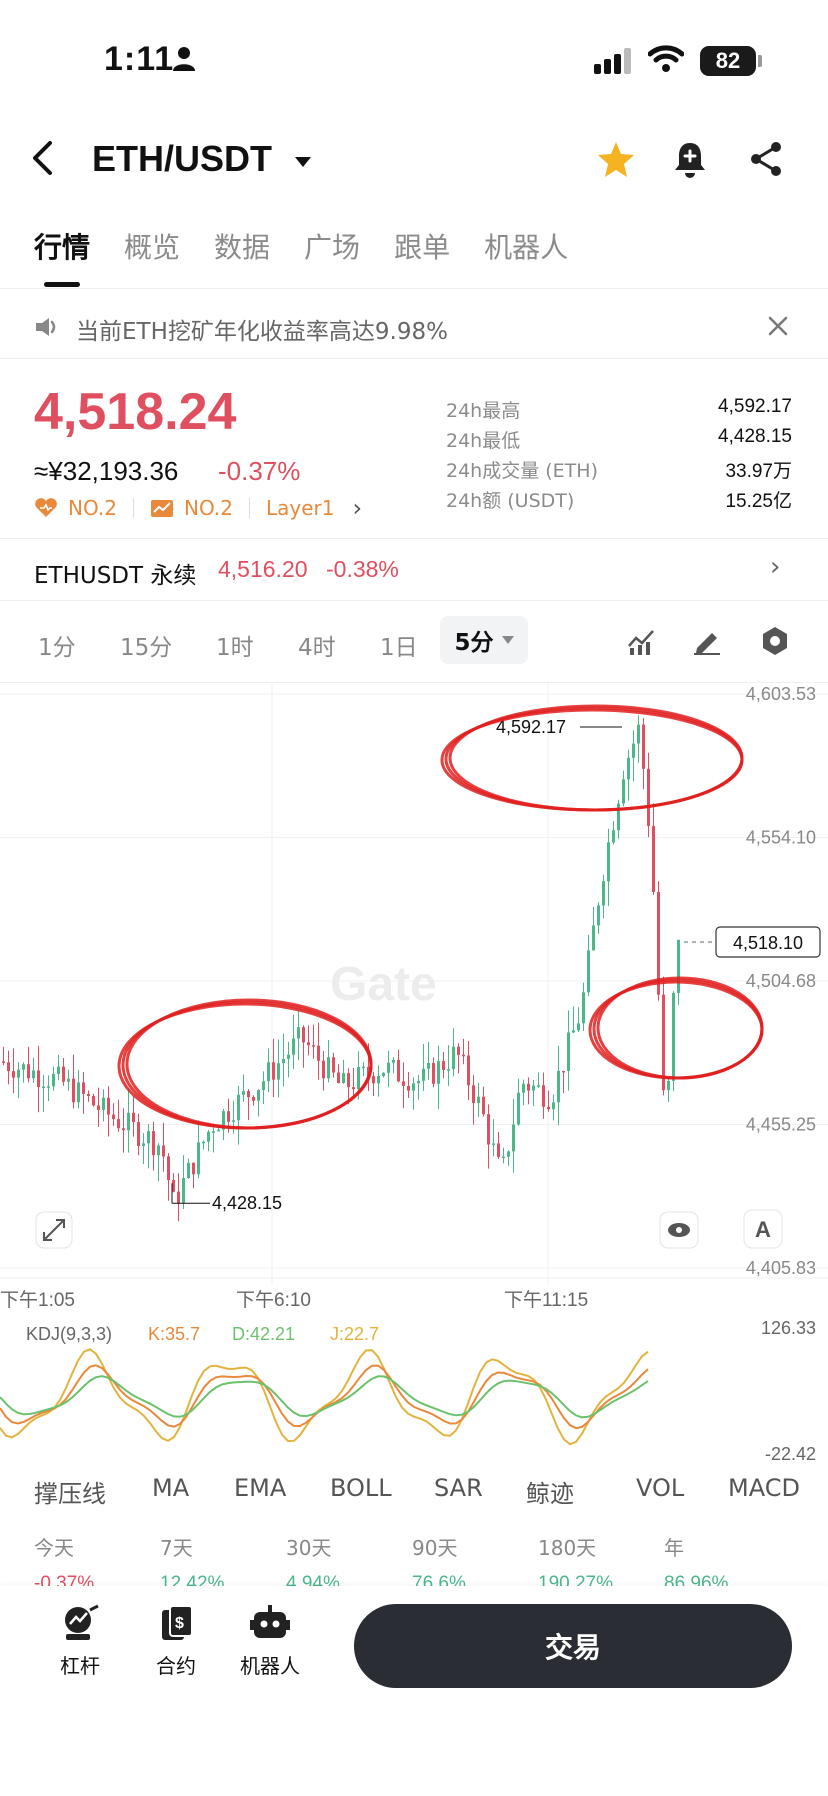 The height and width of the screenshot is (1796, 828). Describe the element at coordinates (781, 838) in the screenshot. I see `y-axis-label: 4,554.10` at that location.